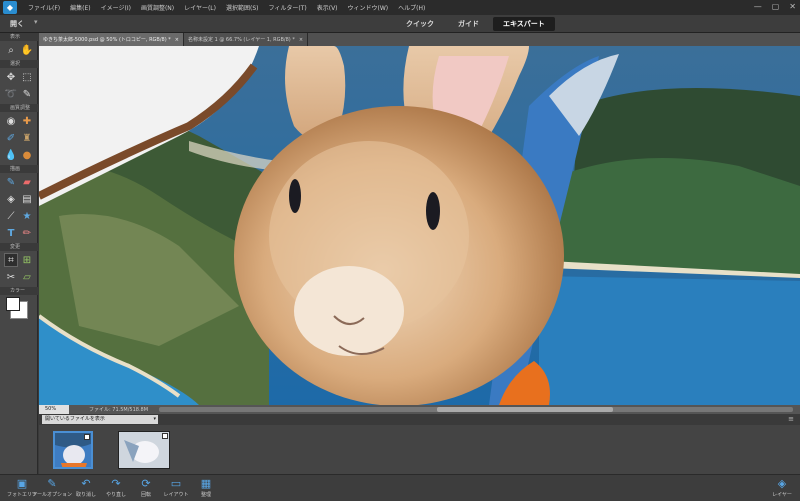  I want to click on zoom-tool-icon: ⌕, so click(11, 50).